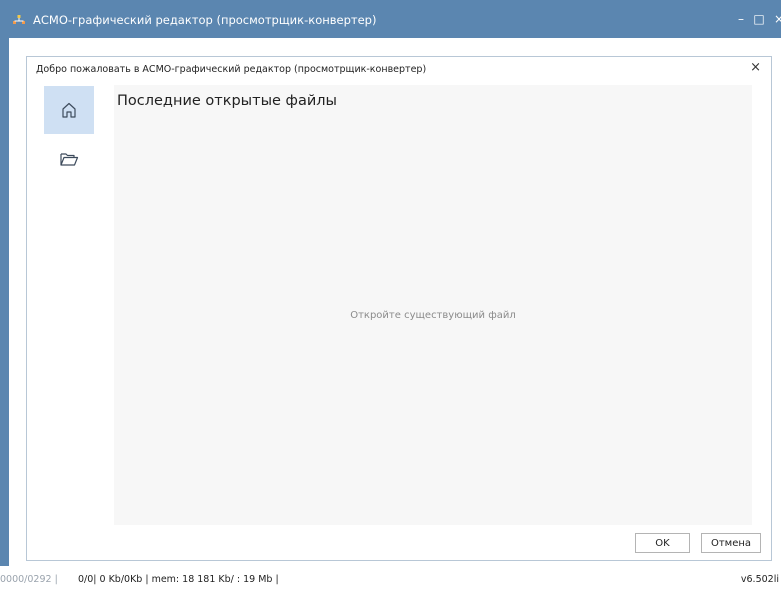 This screenshot has width=781, height=590. What do you see at coordinates (741, 19) in the screenshot?
I see `minimize-button: –` at bounding box center [741, 19].